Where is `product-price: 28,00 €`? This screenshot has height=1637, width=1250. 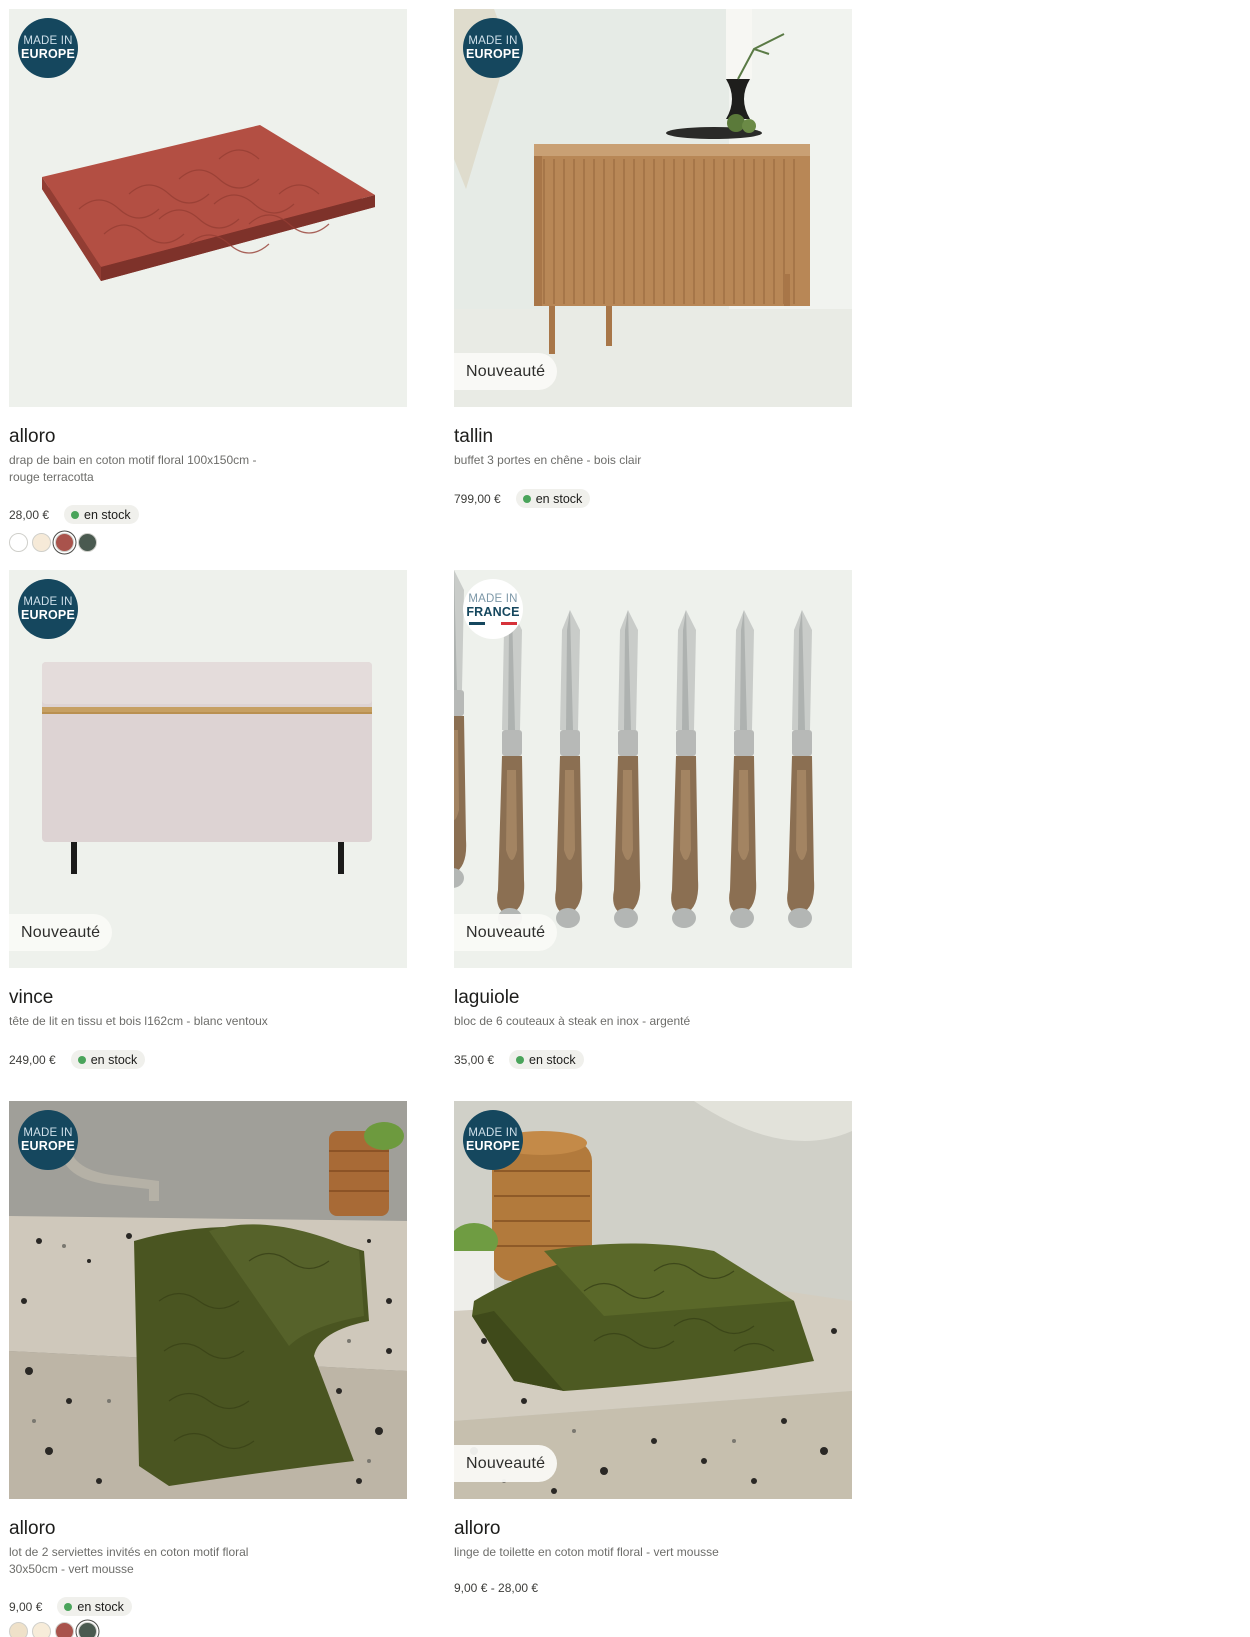
product-price: 28,00 € is located at coordinates (29, 514).